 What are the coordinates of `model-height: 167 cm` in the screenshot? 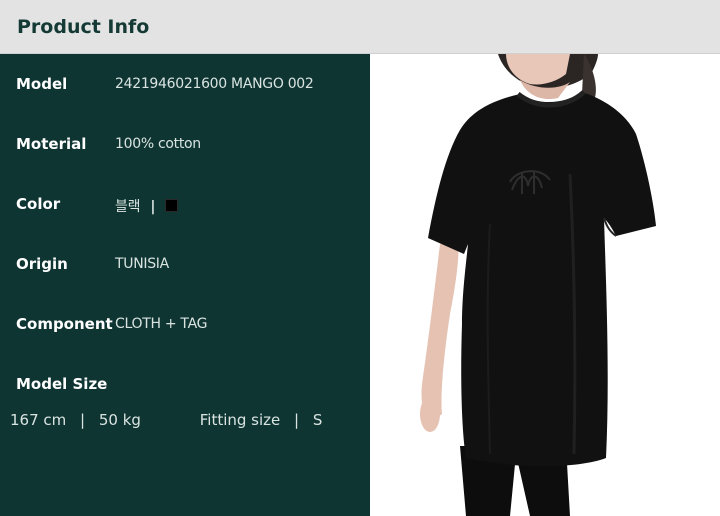 It's located at (38, 420).